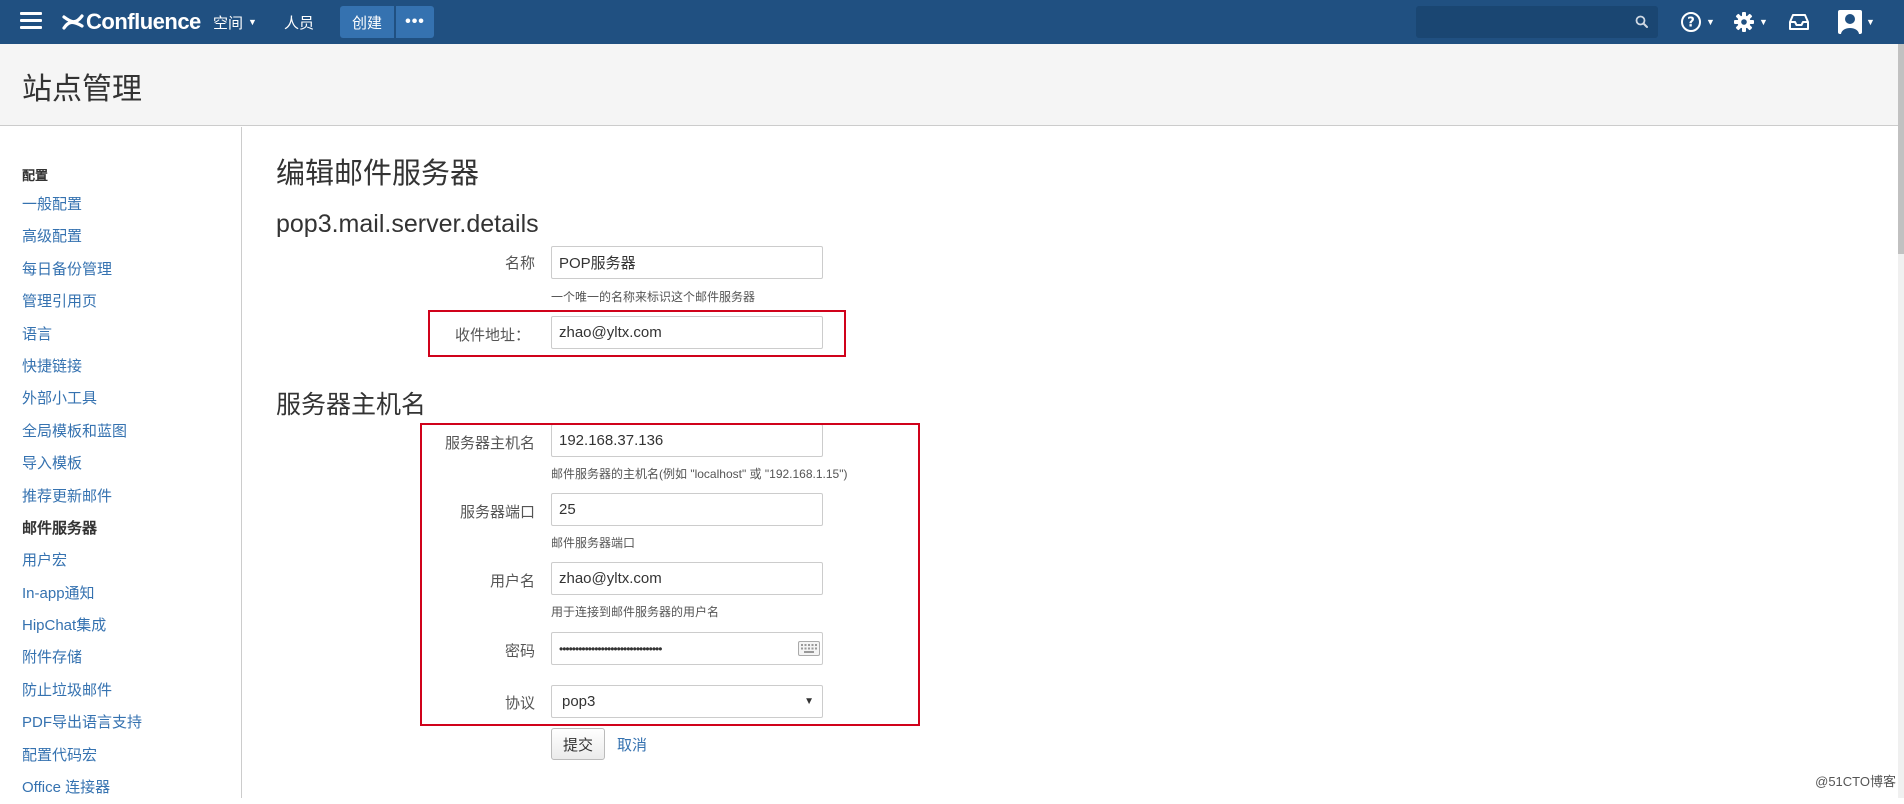 This screenshot has width=1904, height=804. Describe the element at coordinates (635, 611) in the screenshot. I see `username-help-text: 用于连接到邮件服务器的用户名` at that location.